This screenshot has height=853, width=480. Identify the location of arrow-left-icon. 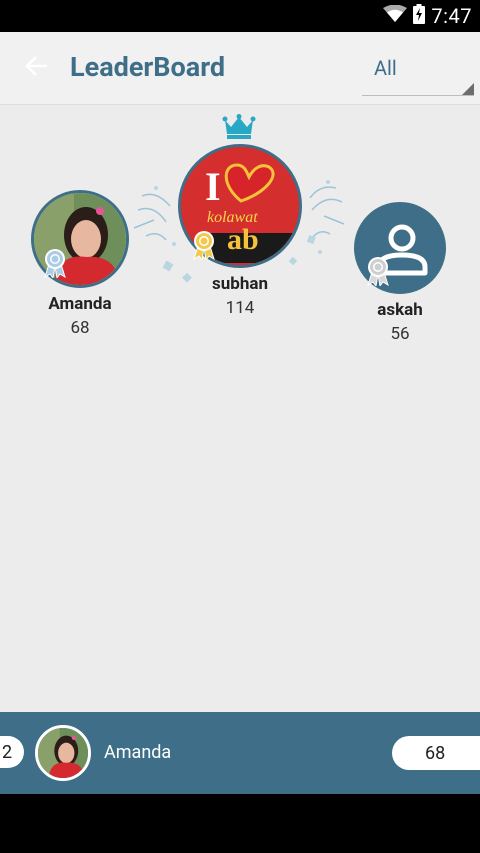
(36, 68).